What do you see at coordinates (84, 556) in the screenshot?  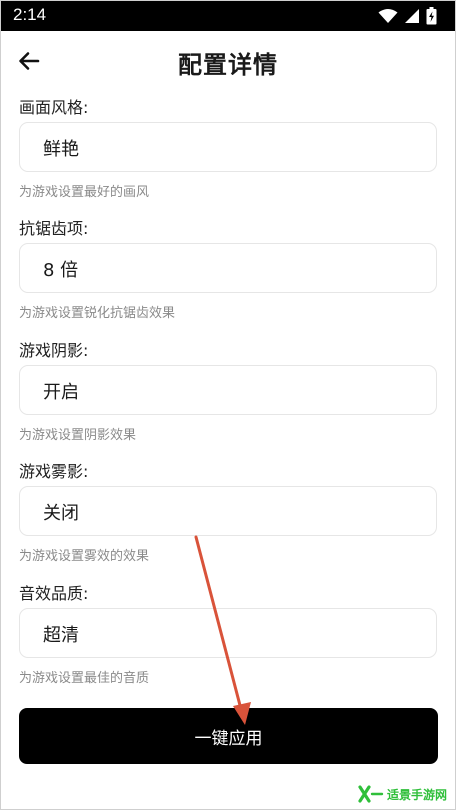 I see `setting-hint-fog: 为游戏设置雾效的效果` at bounding box center [84, 556].